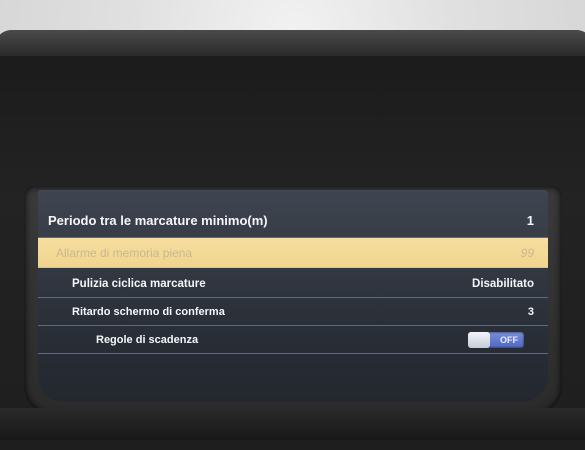 Image resolution: width=585 pixels, height=450 pixels. I want to click on setting-value: Disabilitato, so click(503, 283).